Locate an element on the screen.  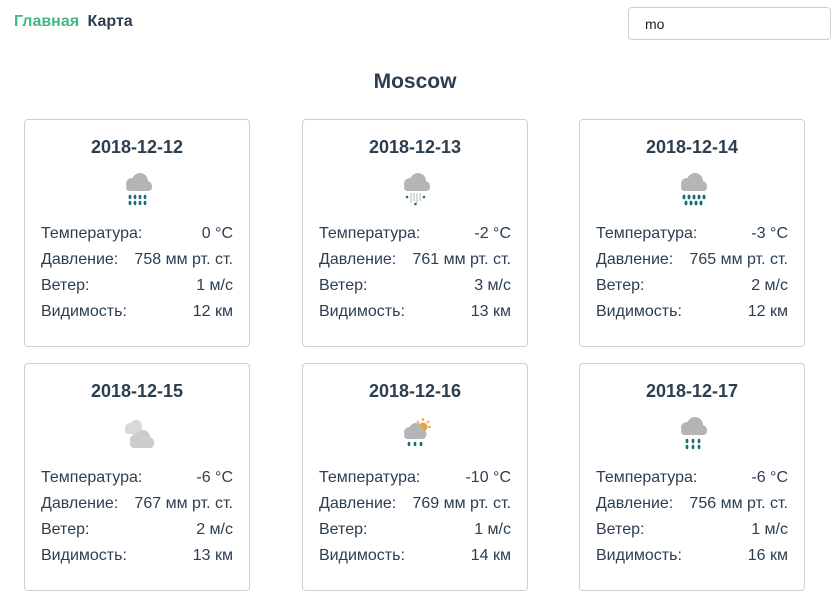
wind-row: Ветер: 3 м/с is located at coordinates (415, 288).